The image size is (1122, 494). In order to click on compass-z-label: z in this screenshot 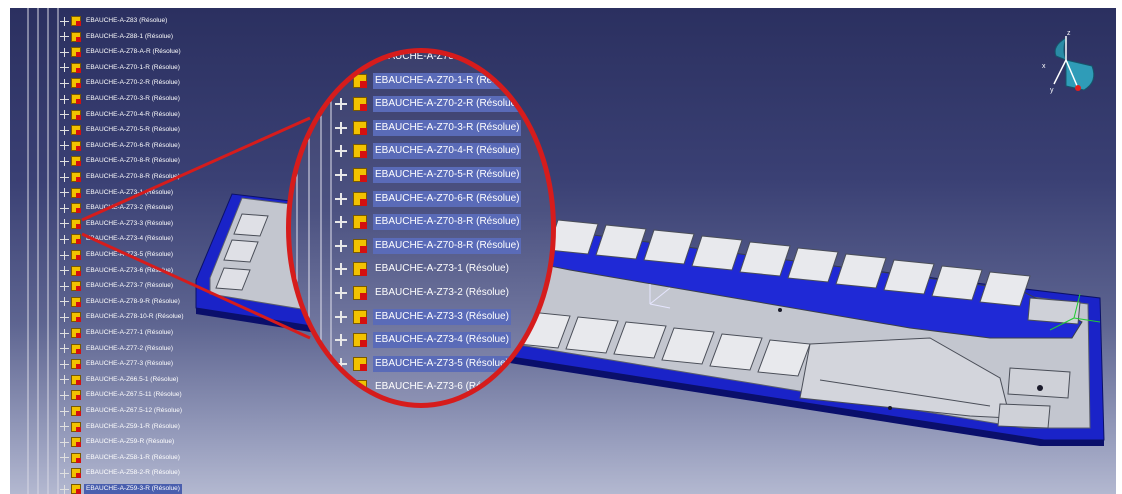, I will do `click(1069, 33)`.